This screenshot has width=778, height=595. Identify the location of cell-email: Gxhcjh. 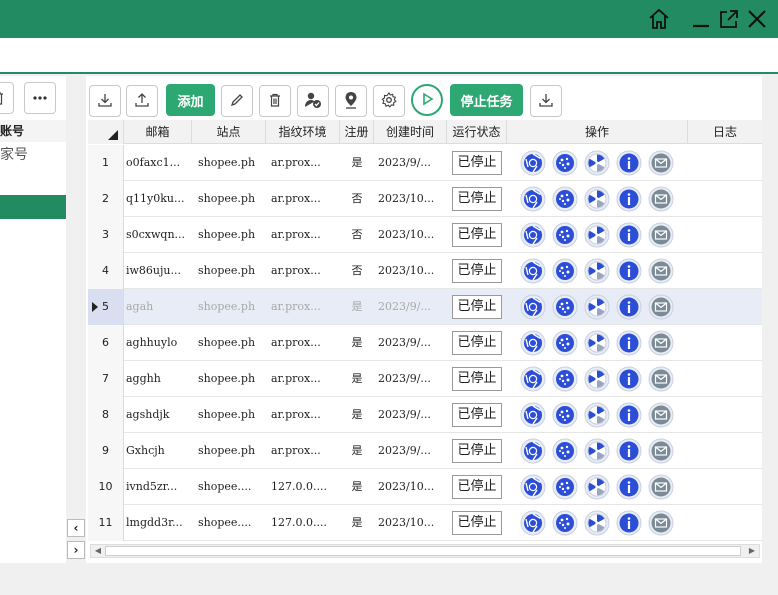
(158, 451).